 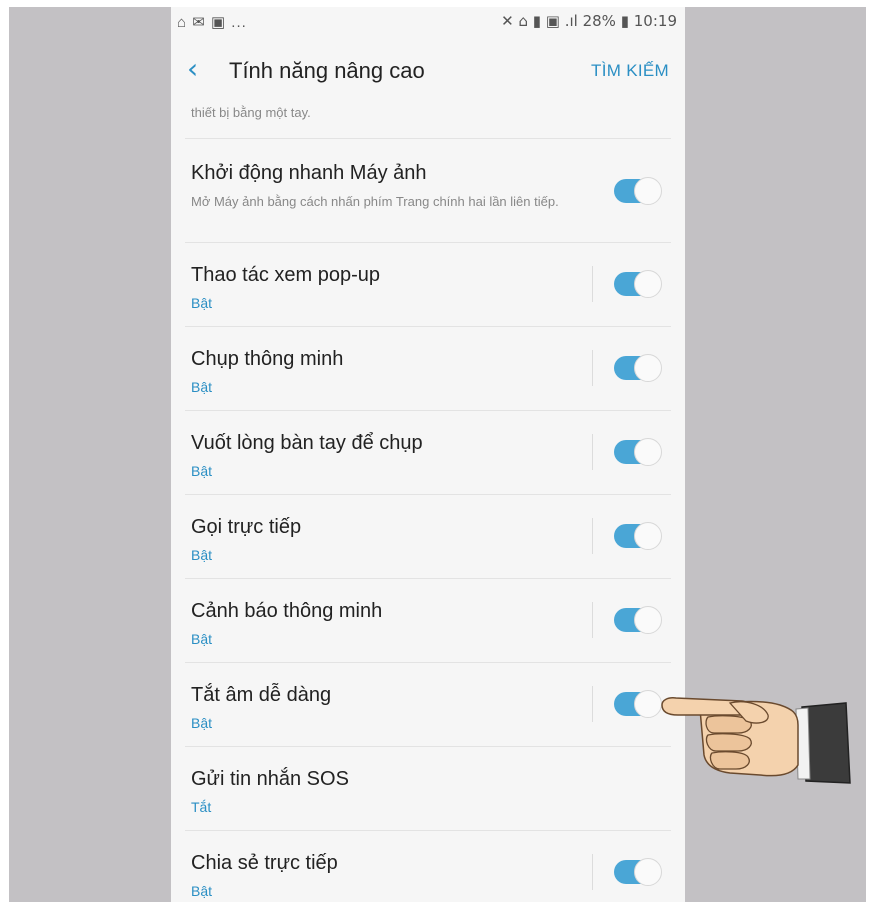 I want to click on setting-row-smart-alert: Cảnh báo thông minh Bật, so click(x=428, y=620).